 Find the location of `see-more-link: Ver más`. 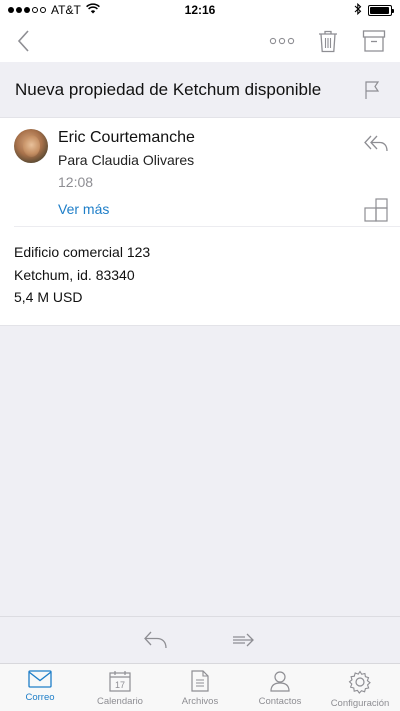

see-more-link: Ver más is located at coordinates (83, 209).